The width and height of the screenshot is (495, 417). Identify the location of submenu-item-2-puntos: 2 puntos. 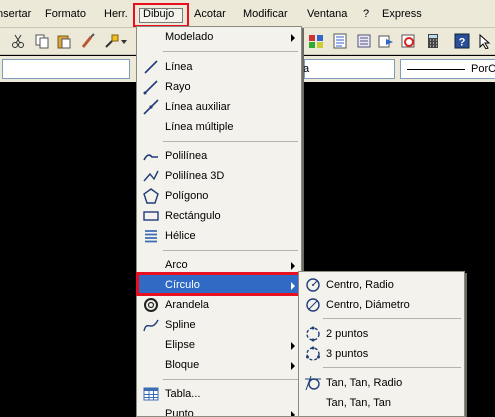
(381, 334).